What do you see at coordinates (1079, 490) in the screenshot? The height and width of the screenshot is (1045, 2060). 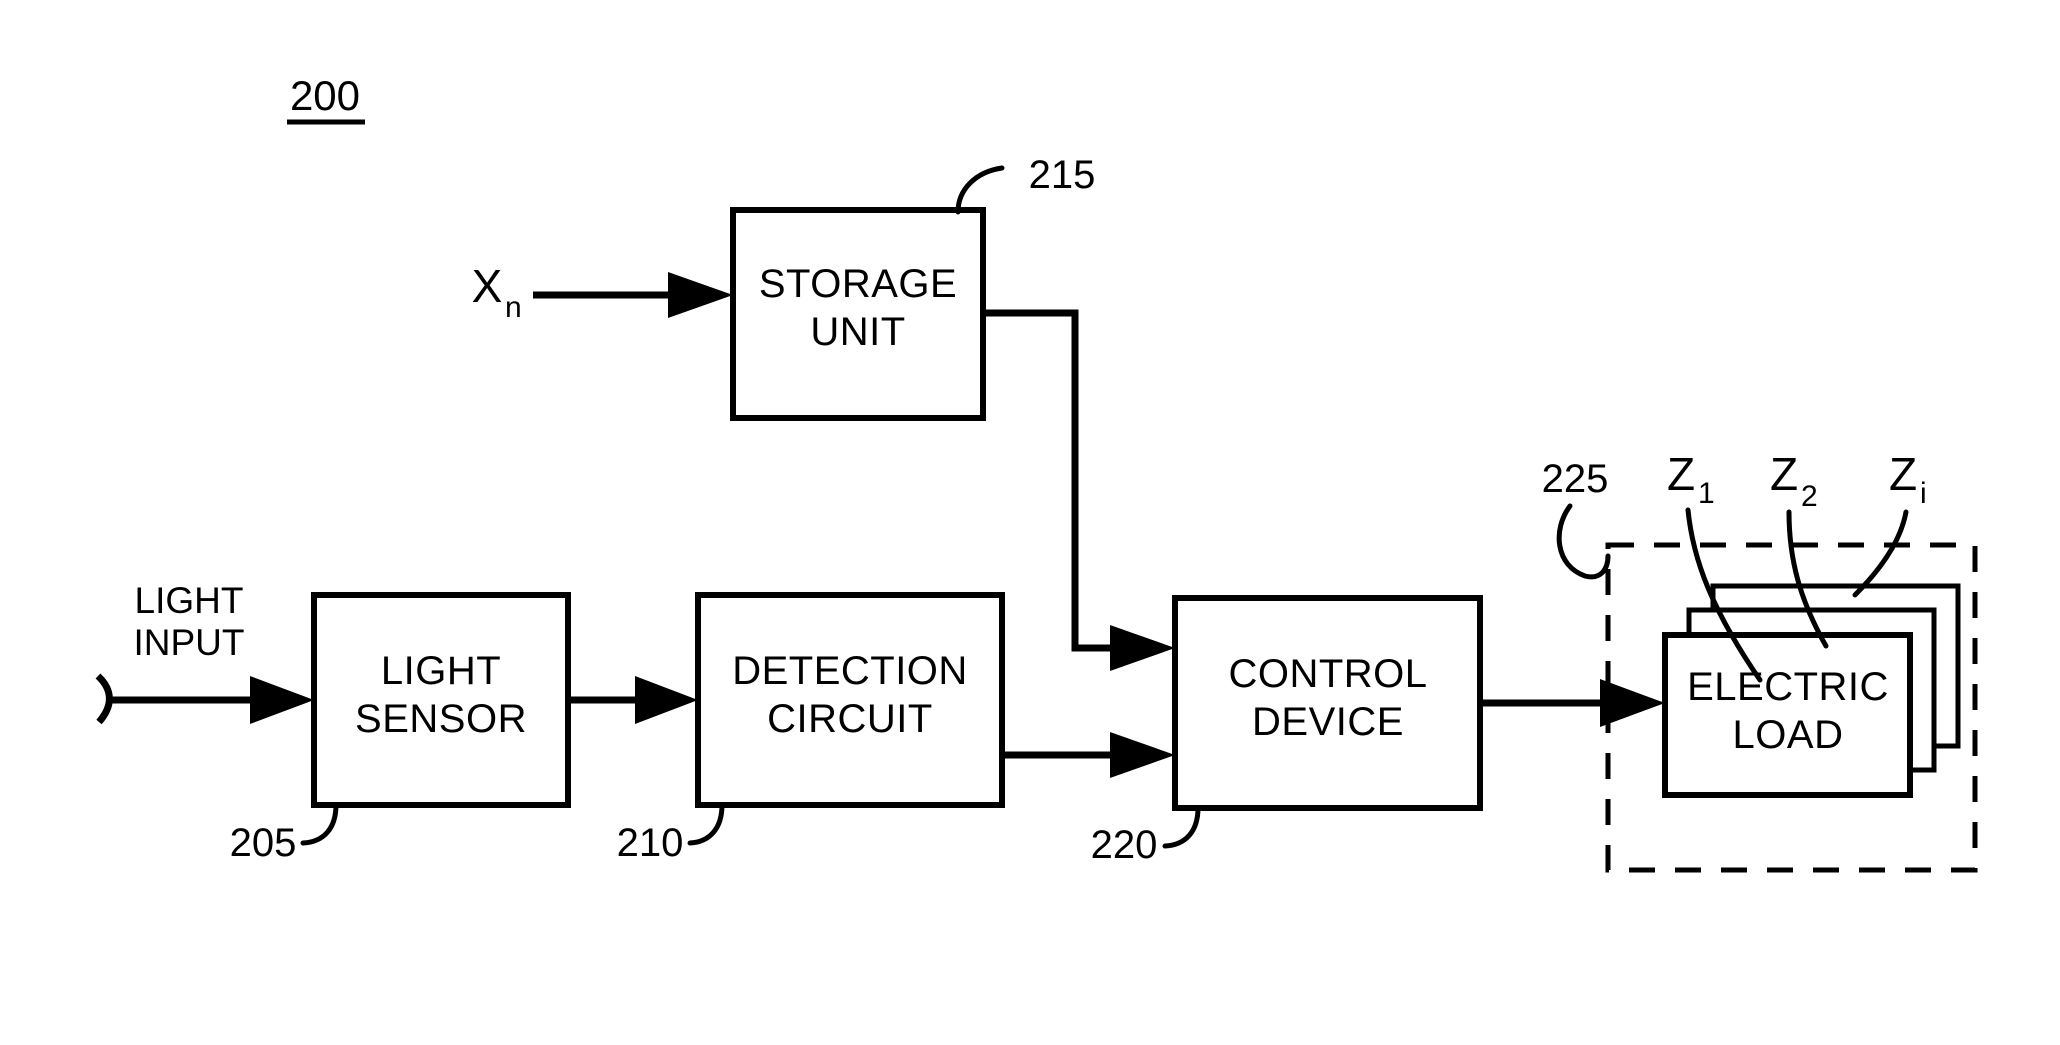 I see `storage-to-control-wire-group` at bounding box center [1079, 490].